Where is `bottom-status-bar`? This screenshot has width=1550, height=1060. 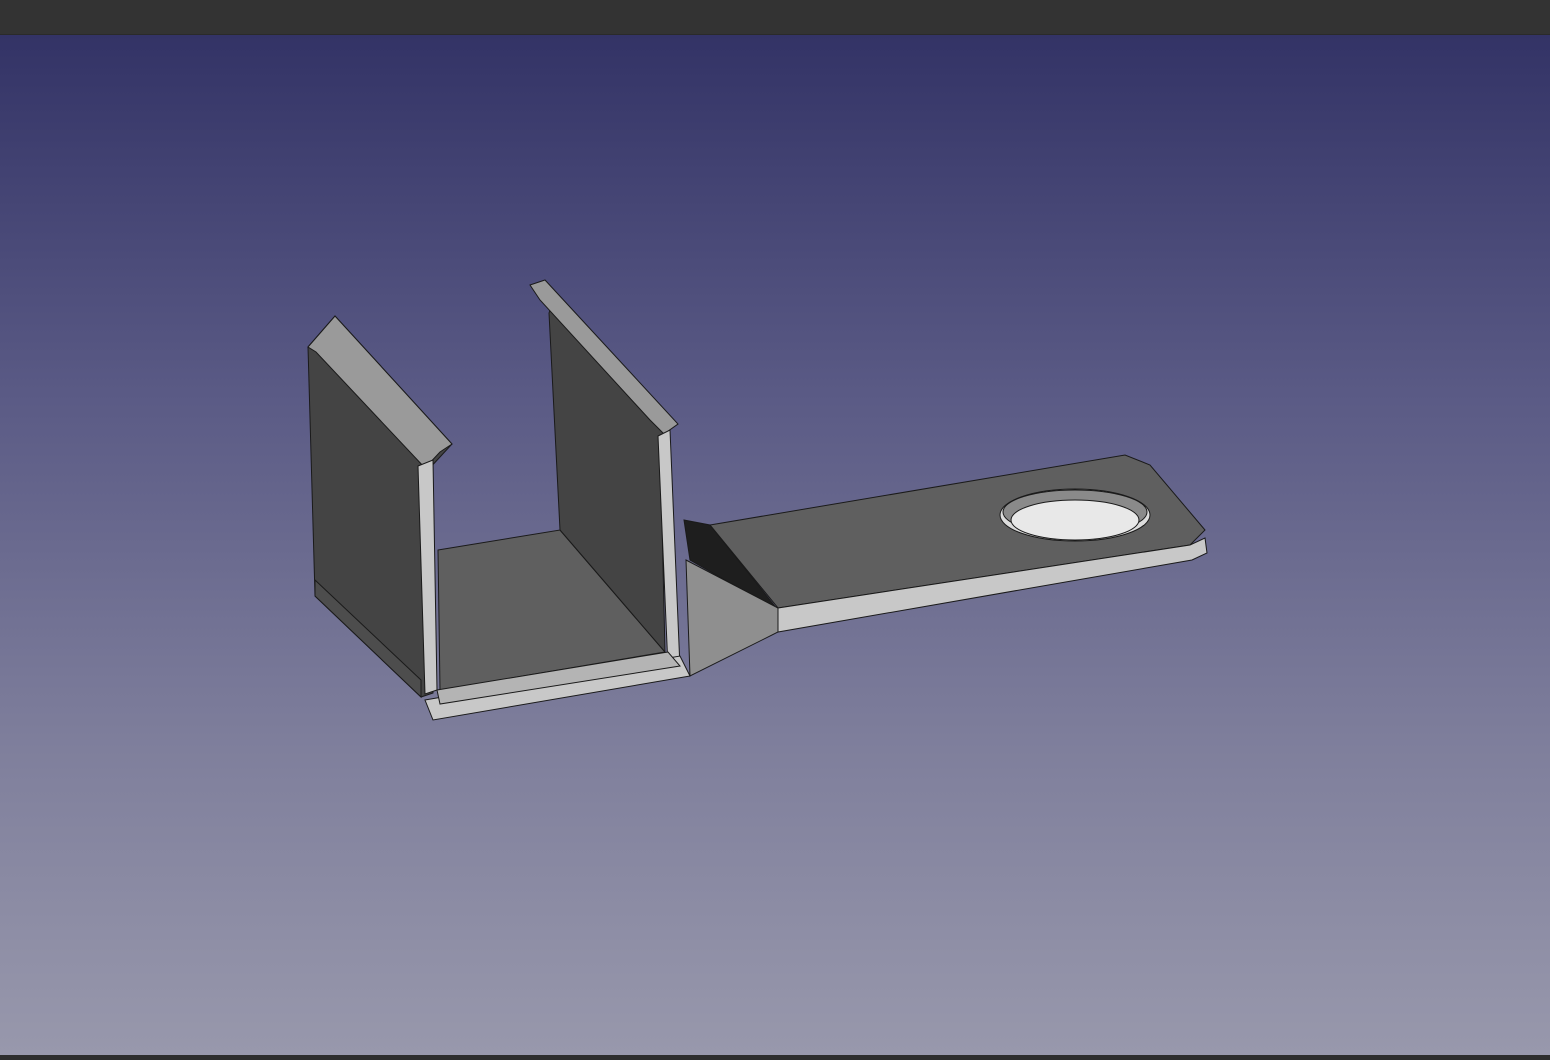
bottom-status-bar is located at coordinates (775, 1057).